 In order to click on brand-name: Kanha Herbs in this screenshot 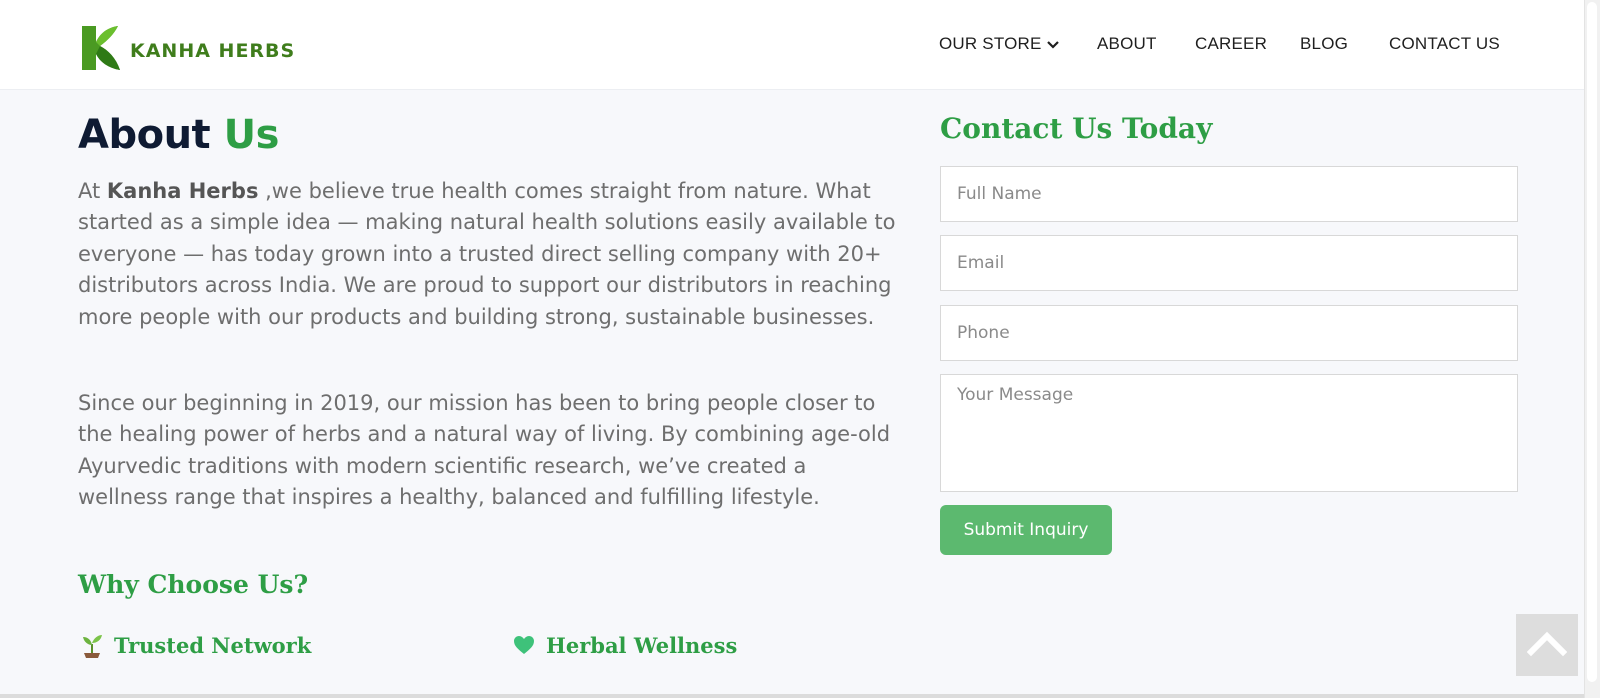, I will do `click(182, 191)`.